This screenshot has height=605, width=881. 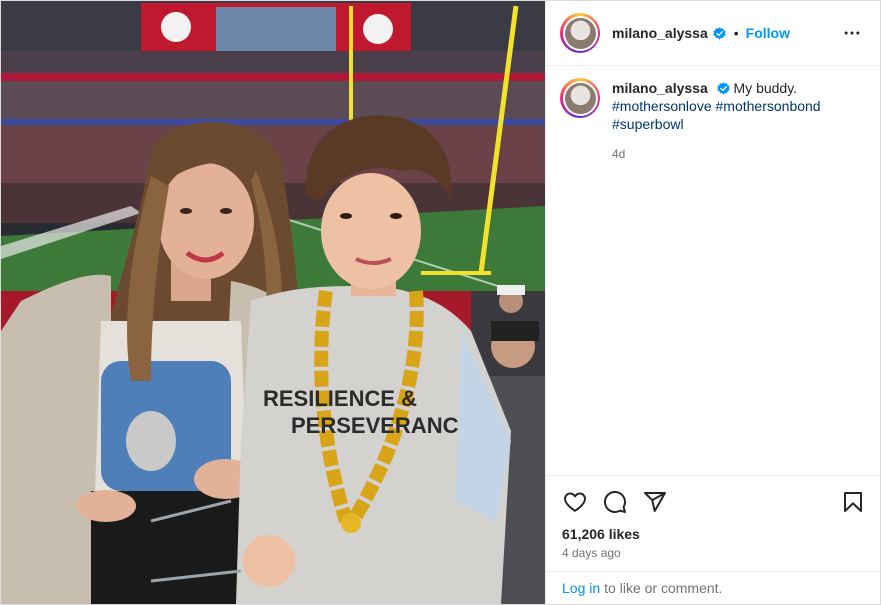 I want to click on comment-button, so click(x=615, y=502).